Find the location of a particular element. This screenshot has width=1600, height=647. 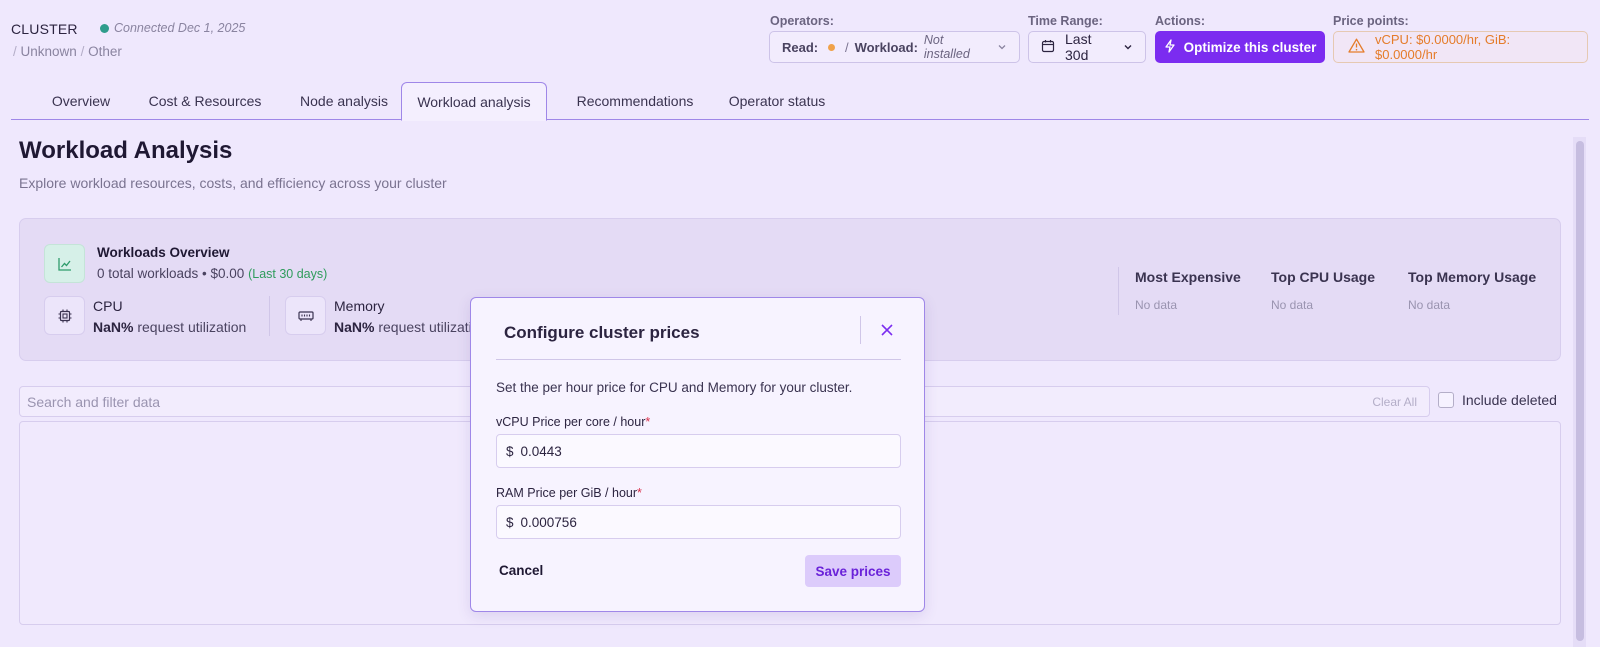

tab-operator-status: Operator status is located at coordinates (777, 101).